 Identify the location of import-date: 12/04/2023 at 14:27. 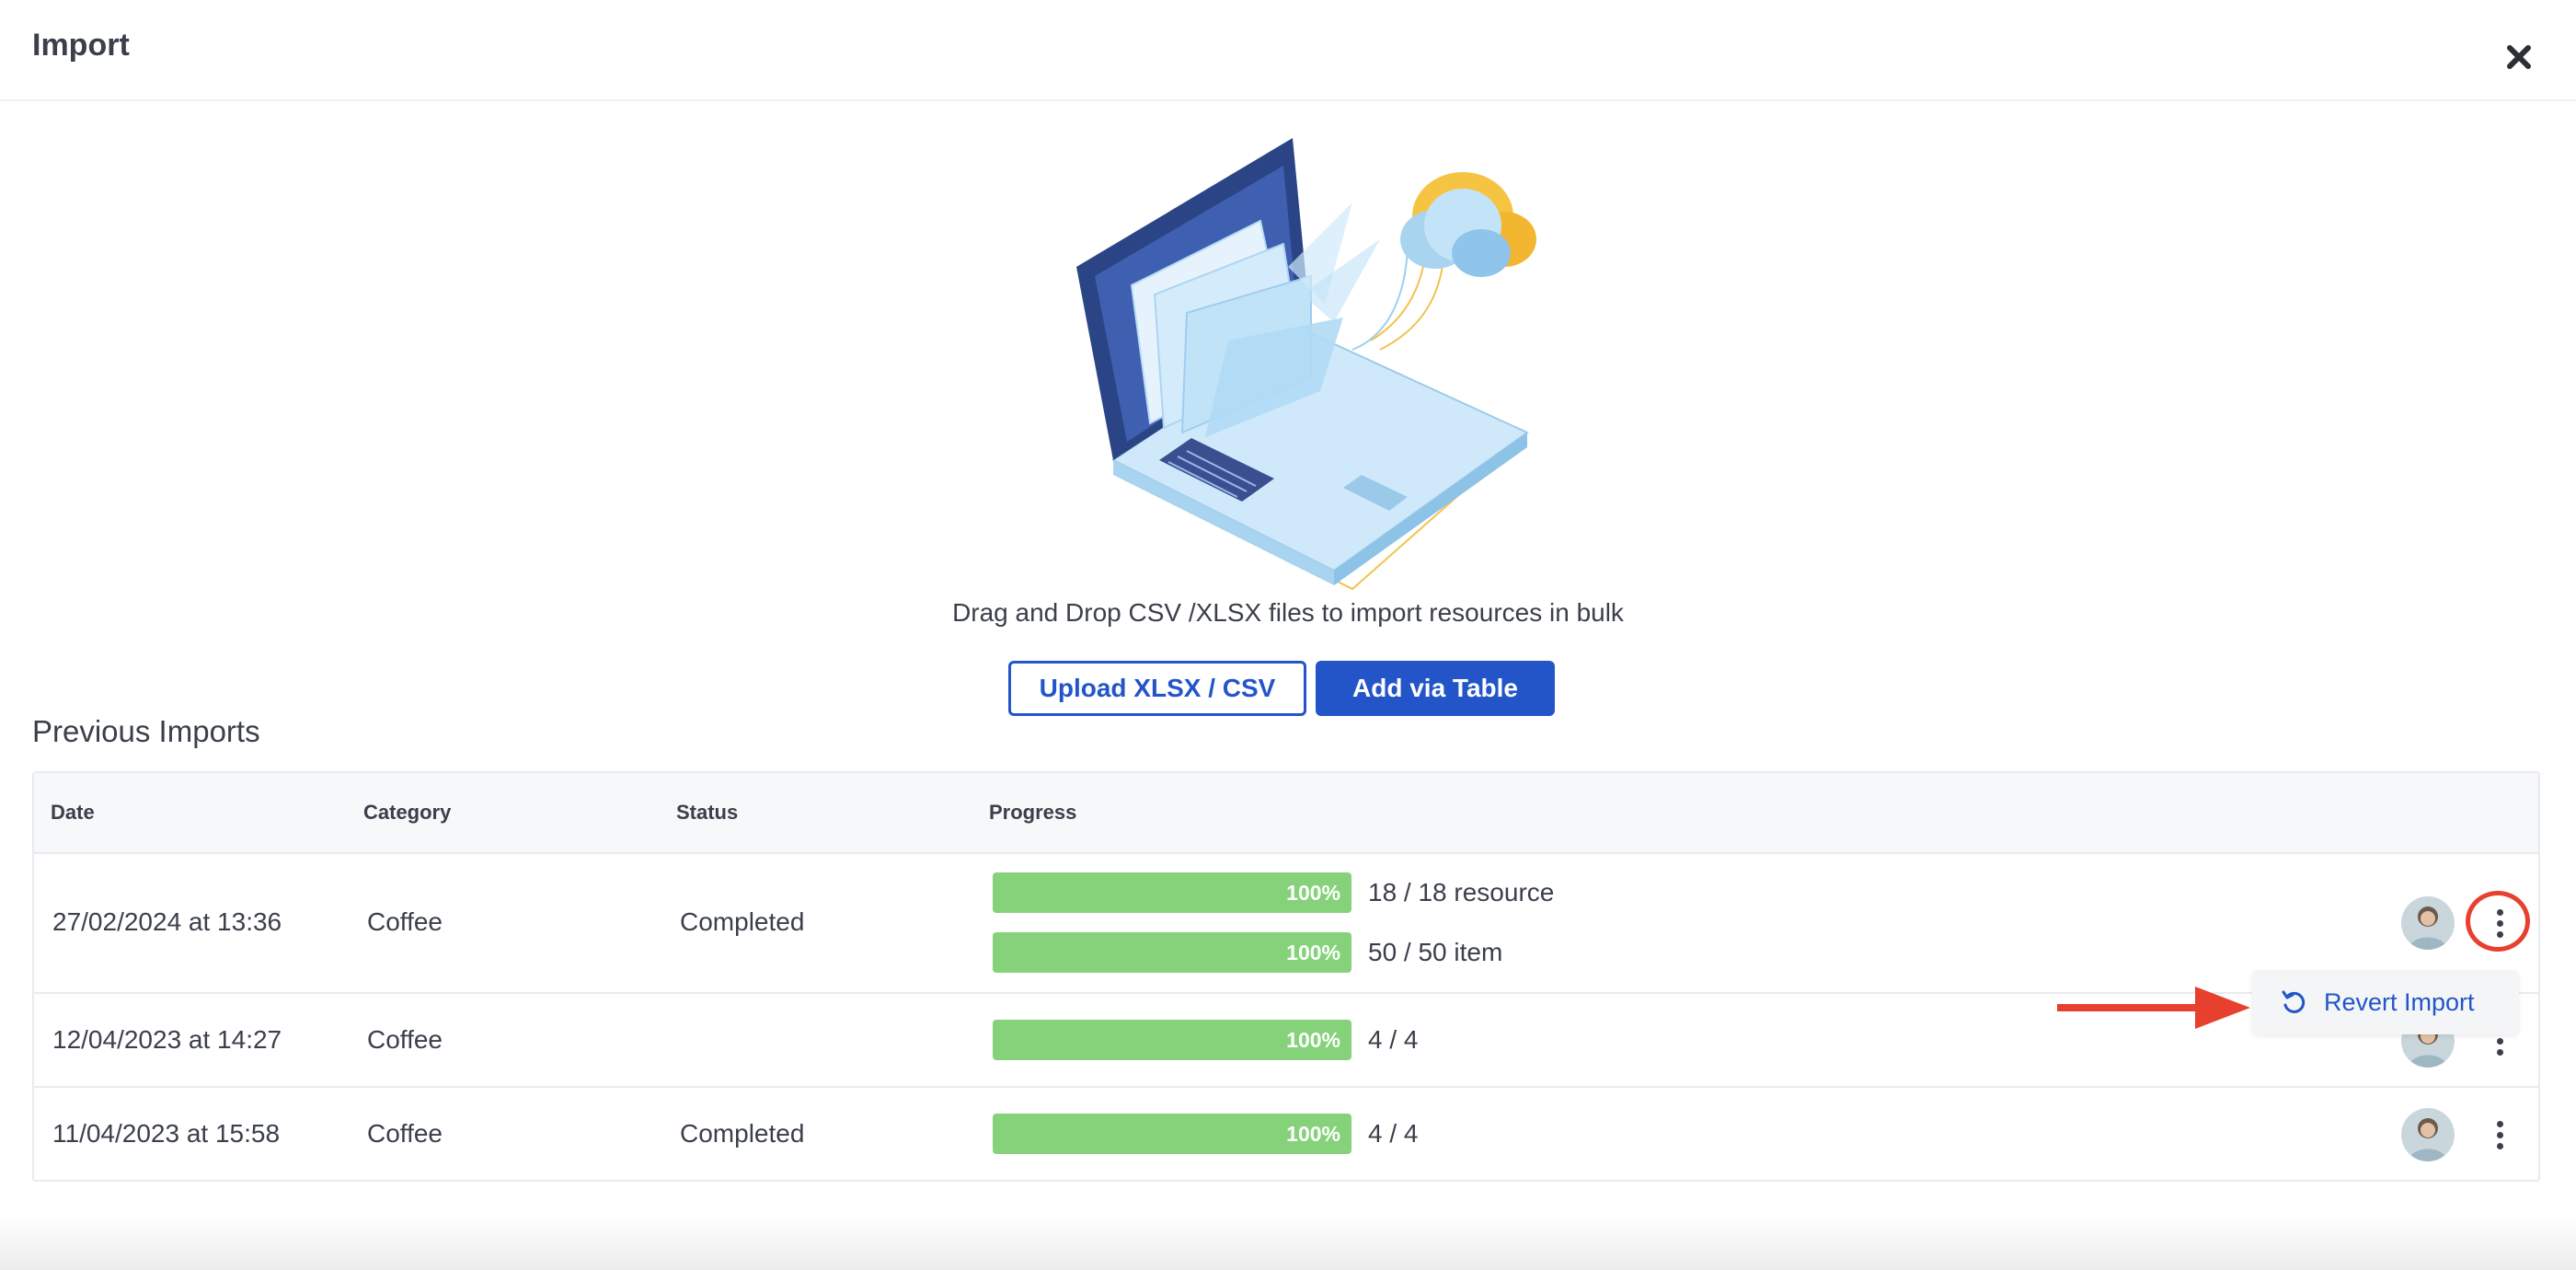
(167, 1039).